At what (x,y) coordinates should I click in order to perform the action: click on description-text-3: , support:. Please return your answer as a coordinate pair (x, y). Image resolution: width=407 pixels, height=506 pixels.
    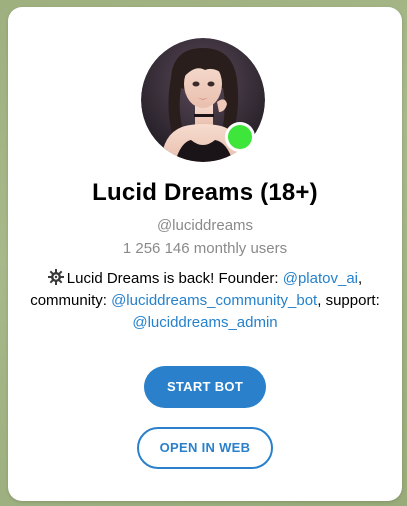
    Looking at the image, I should click on (348, 300).